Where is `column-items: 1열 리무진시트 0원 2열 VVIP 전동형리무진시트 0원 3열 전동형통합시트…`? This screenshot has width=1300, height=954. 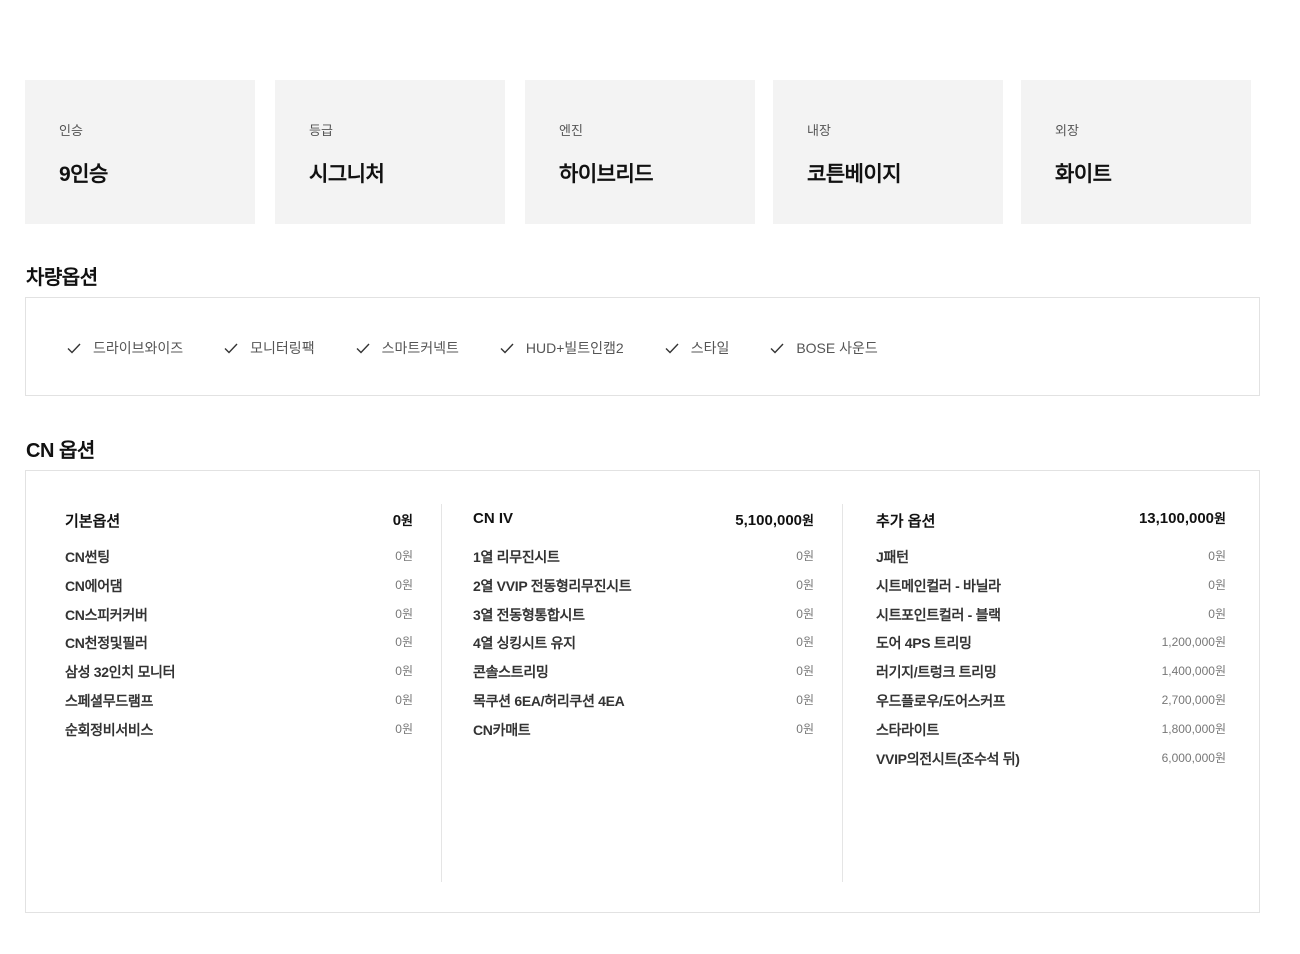
column-items: 1열 리무진시트 0원 2열 VVIP 전동형리무진시트 0원 3열 전동형통합시트… is located at coordinates (643, 648).